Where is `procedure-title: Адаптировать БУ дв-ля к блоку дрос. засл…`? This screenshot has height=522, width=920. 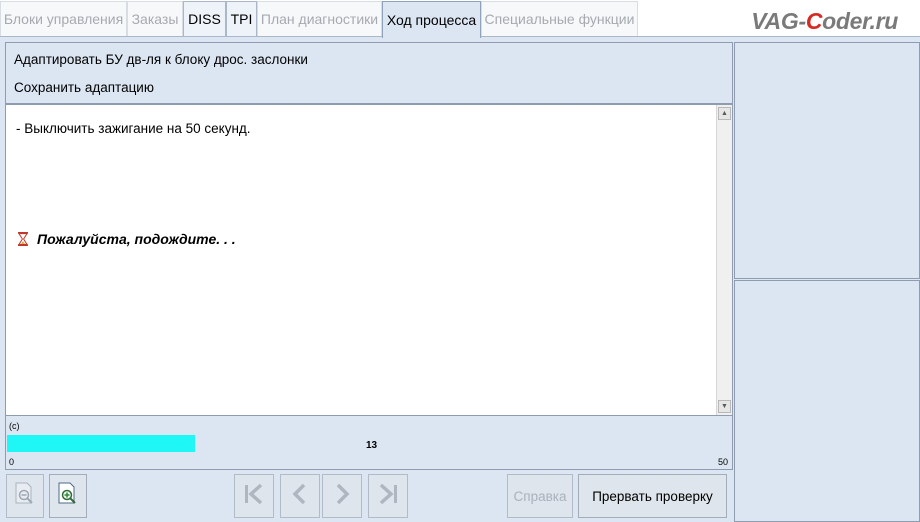
procedure-title: Адаптировать БУ дв-ля к блоку дрос. засл… is located at coordinates (161, 59).